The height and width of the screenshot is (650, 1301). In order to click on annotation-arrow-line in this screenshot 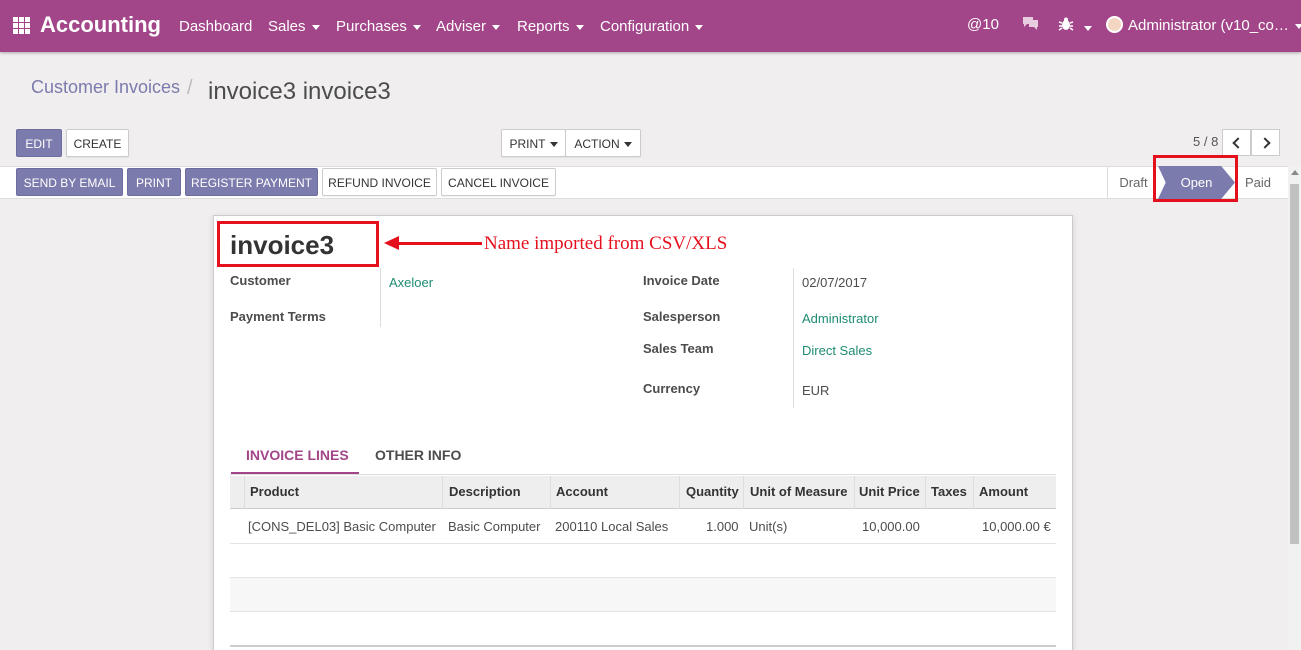, I will do `click(440, 243)`.